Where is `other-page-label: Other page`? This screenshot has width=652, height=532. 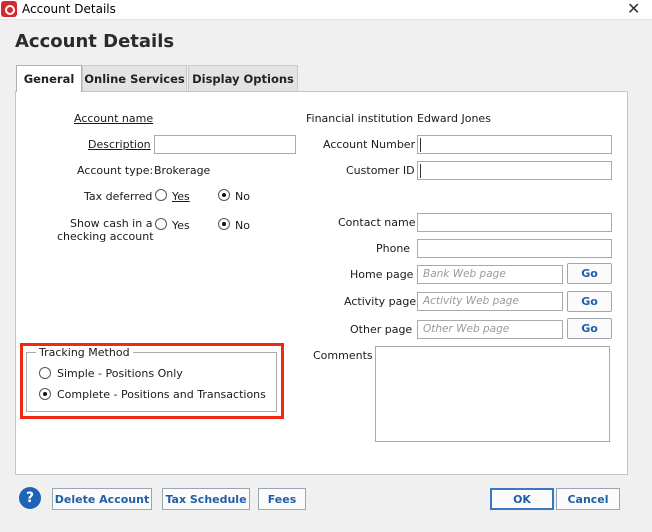
other-page-label: Other page is located at coordinates (381, 329).